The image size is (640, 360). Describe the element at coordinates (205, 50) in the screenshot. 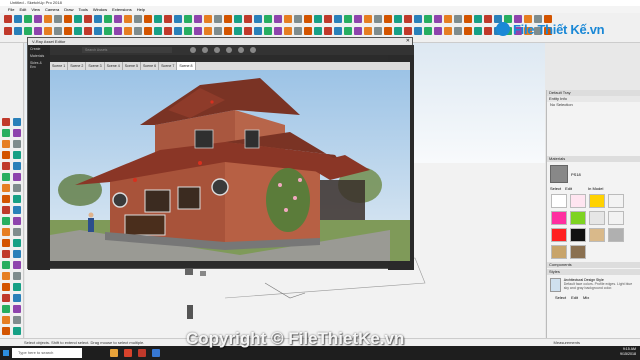

I see `interactive-render-icon` at that location.